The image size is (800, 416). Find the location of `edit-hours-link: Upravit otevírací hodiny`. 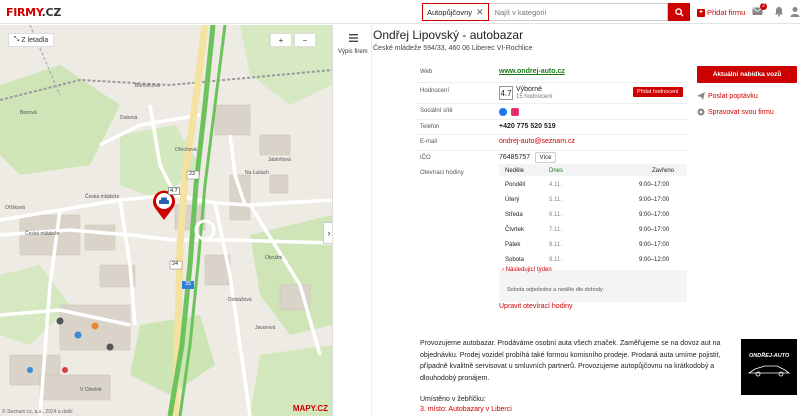

edit-hours-link: Upravit otevírací hodiny is located at coordinates (536, 306).